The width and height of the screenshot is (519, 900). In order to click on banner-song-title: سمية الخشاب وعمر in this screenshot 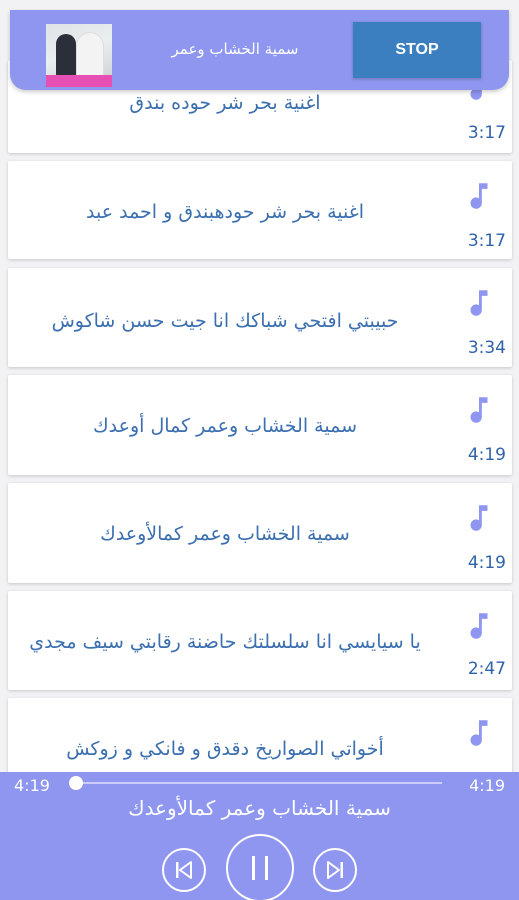, I will do `click(235, 49)`.